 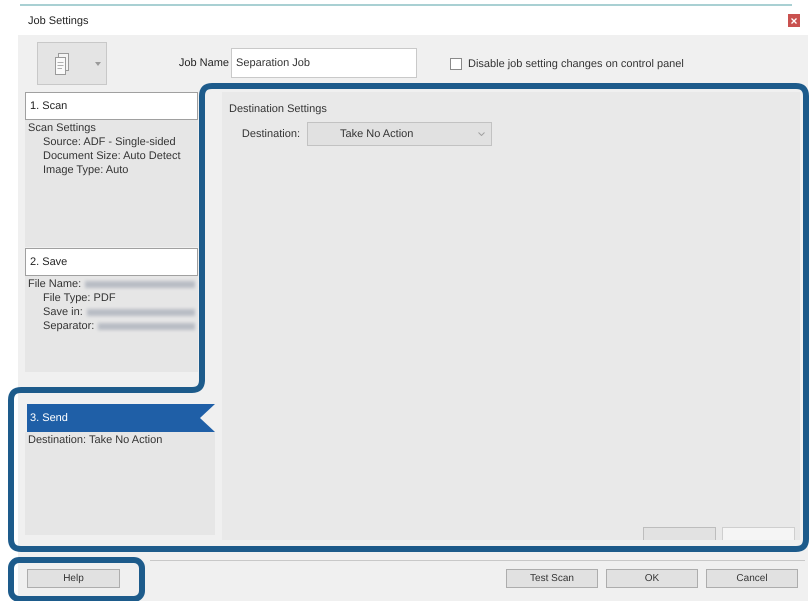 I want to click on section-title: Destination Settings, so click(x=278, y=109).